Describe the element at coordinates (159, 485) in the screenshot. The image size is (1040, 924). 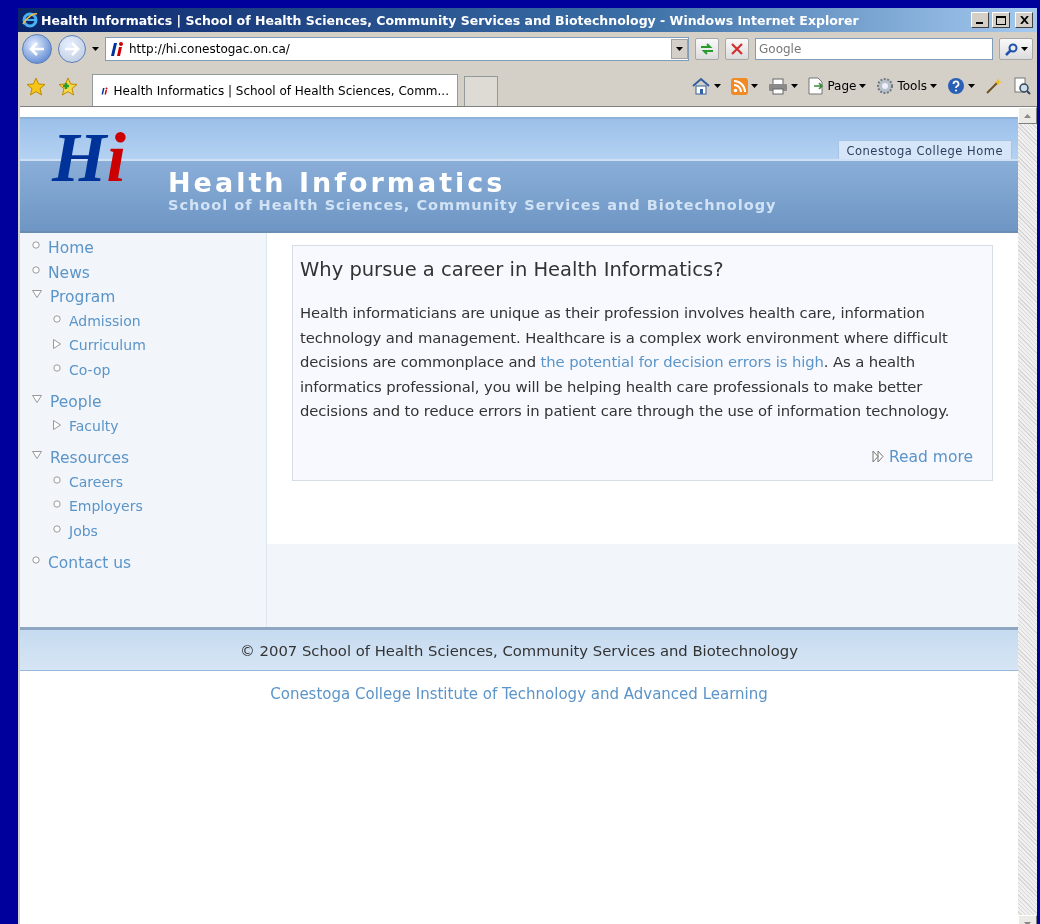
I see `nav-link: Careers` at that location.